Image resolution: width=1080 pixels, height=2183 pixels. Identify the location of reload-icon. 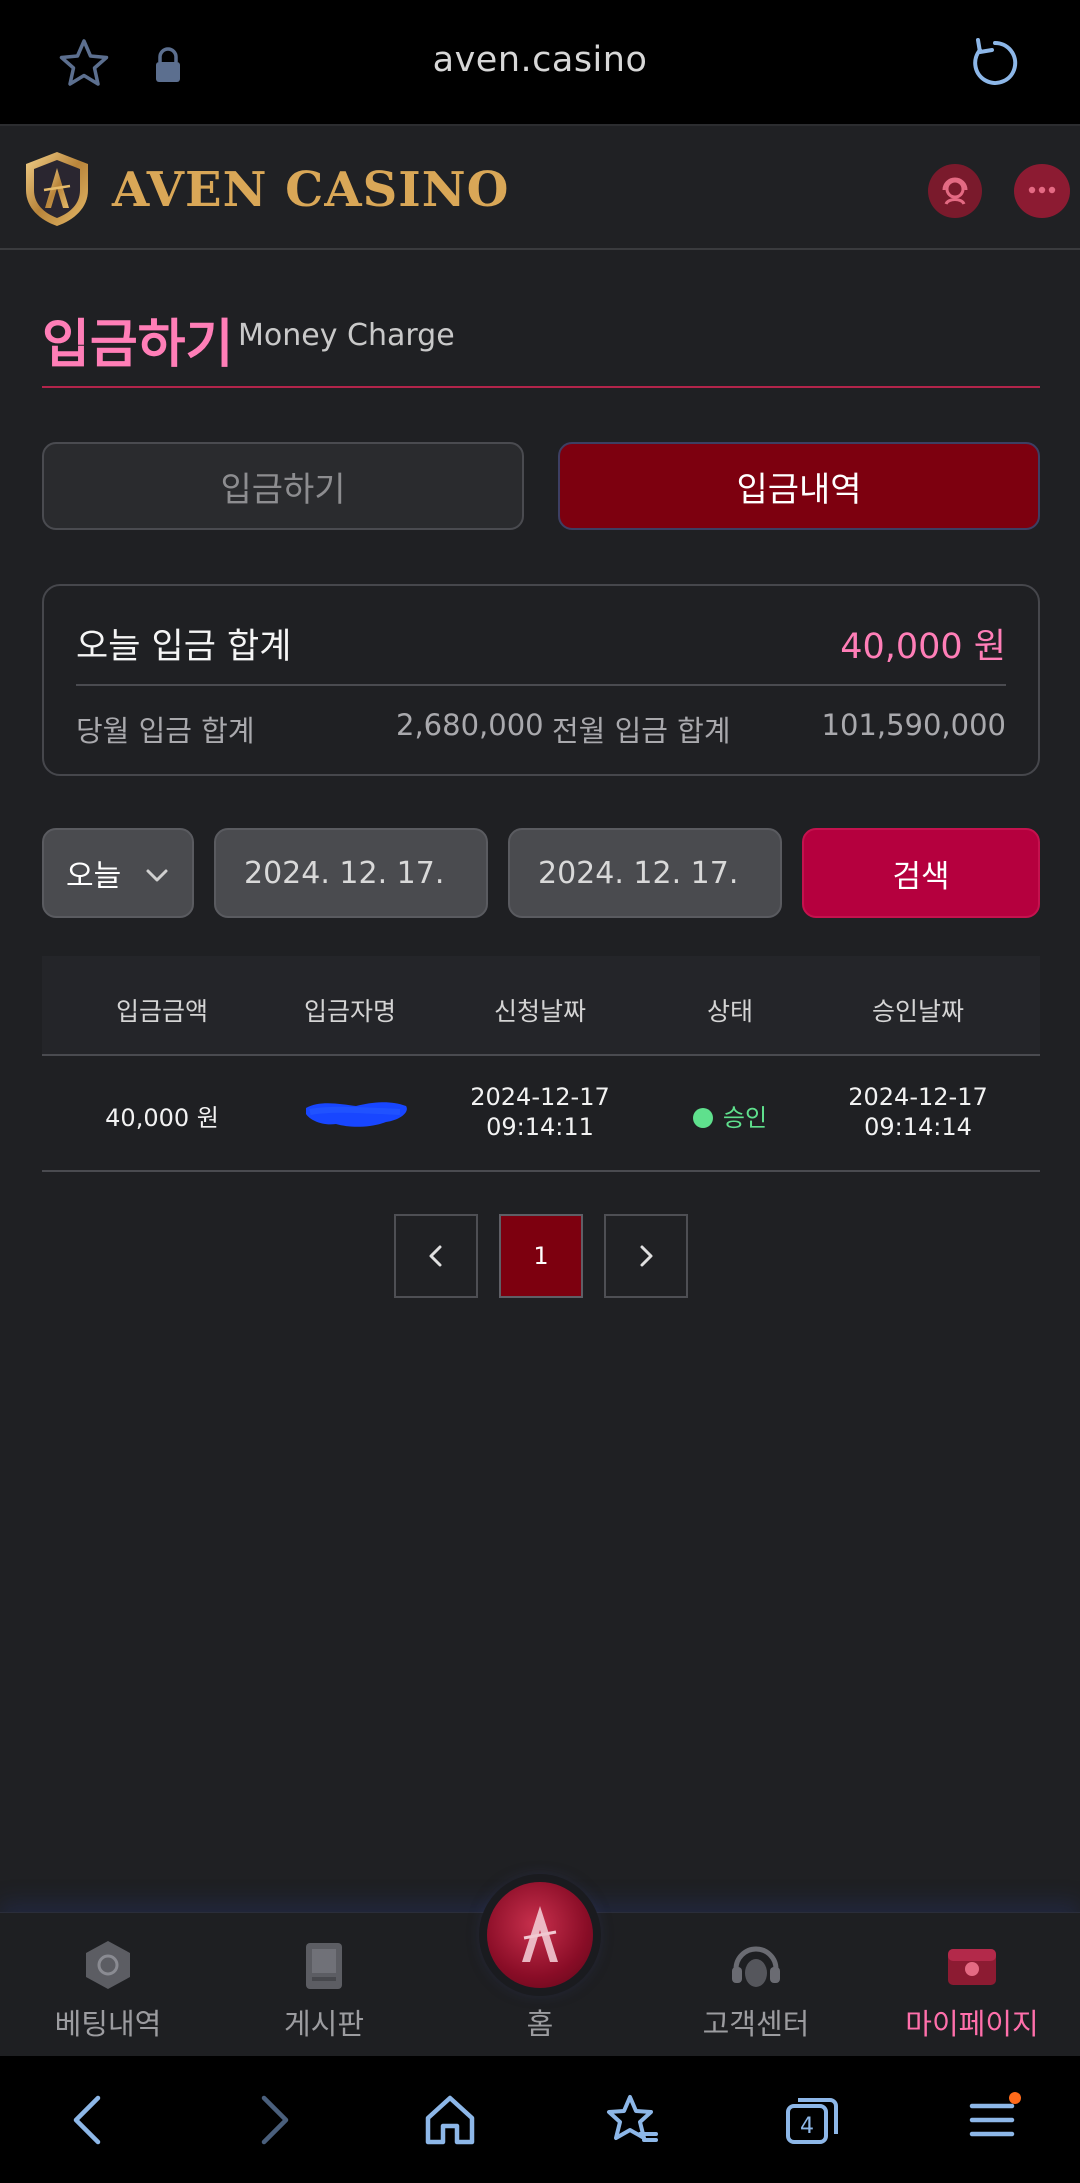
(995, 63).